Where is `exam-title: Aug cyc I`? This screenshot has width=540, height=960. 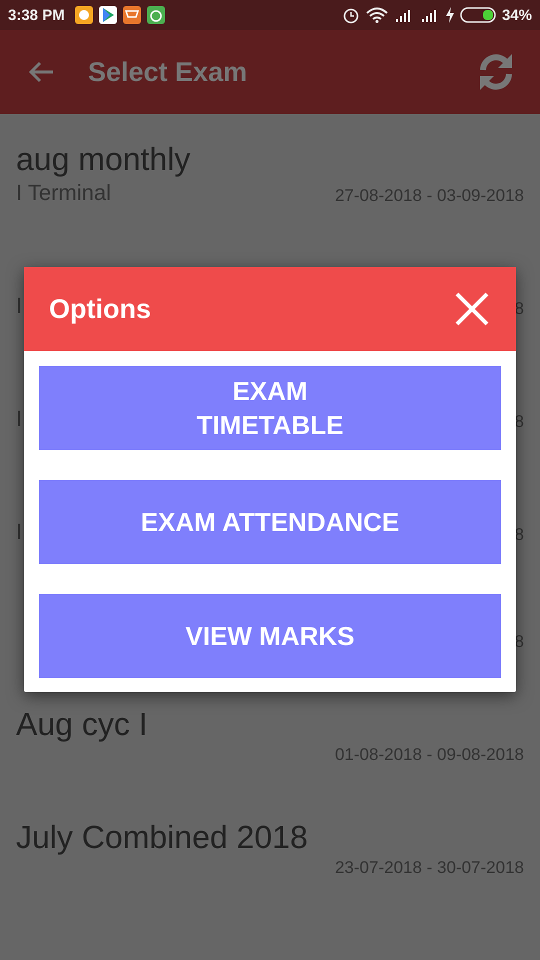 exam-title: Aug cyc I is located at coordinates (82, 724).